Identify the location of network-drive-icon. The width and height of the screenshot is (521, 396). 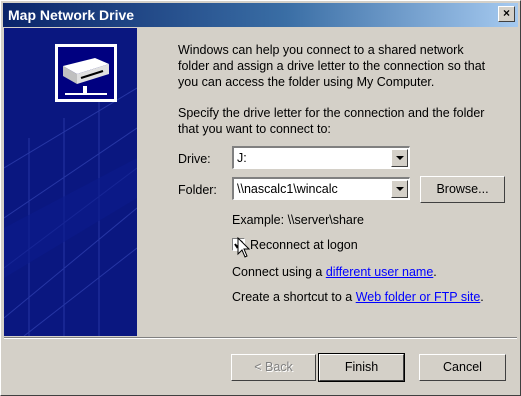
(86, 74).